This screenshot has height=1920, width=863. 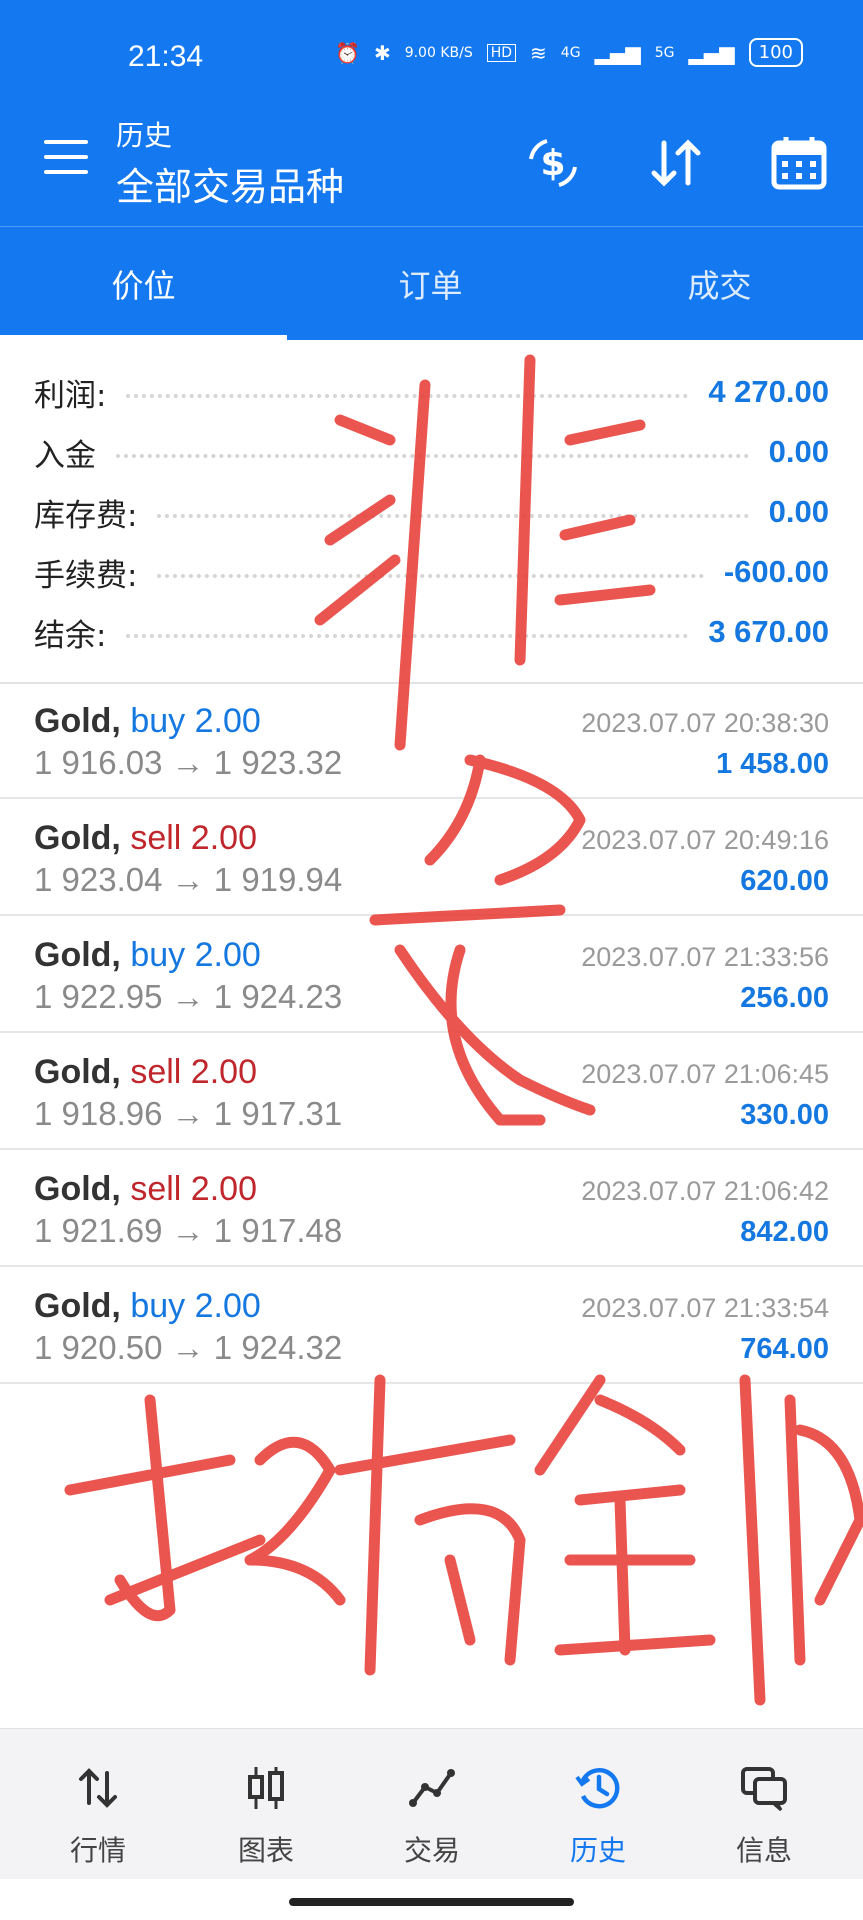 I want to click on alarm-icon: ⏰, so click(x=347, y=52).